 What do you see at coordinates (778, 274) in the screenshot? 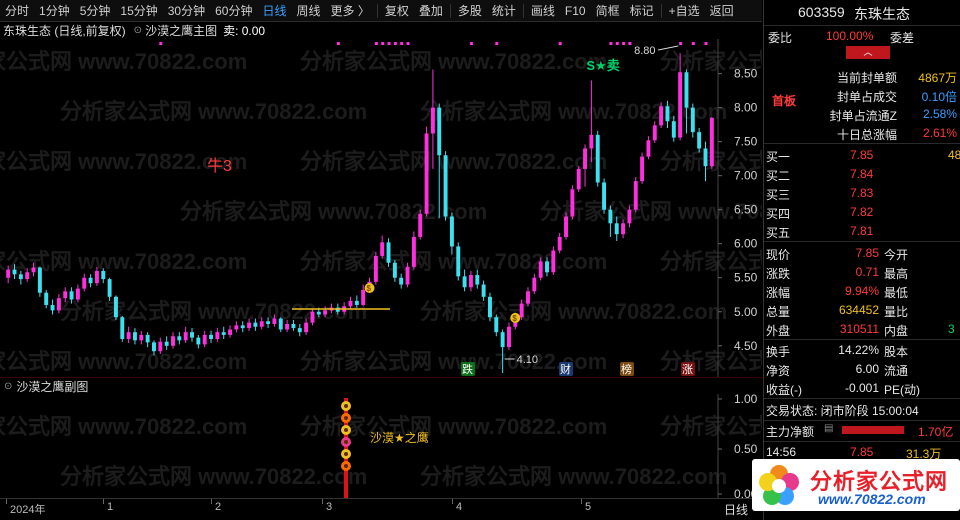
I see `quote-label: 涨跌` at bounding box center [778, 274].